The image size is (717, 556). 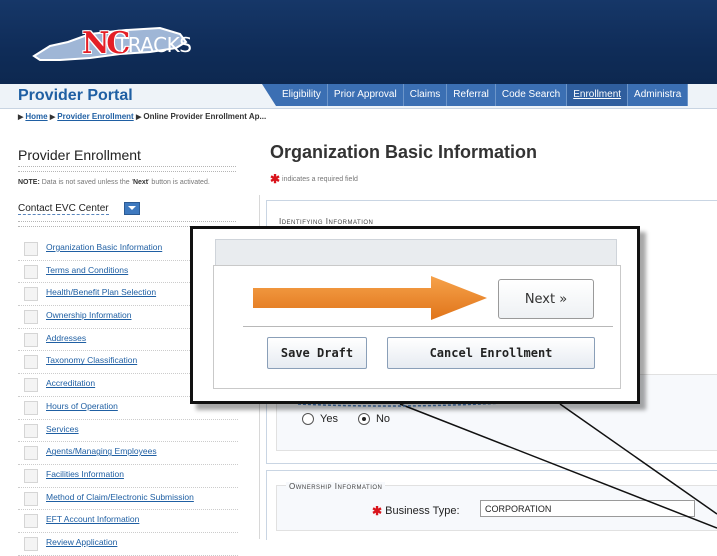 What do you see at coordinates (428, 326) in the screenshot?
I see `divider` at bounding box center [428, 326].